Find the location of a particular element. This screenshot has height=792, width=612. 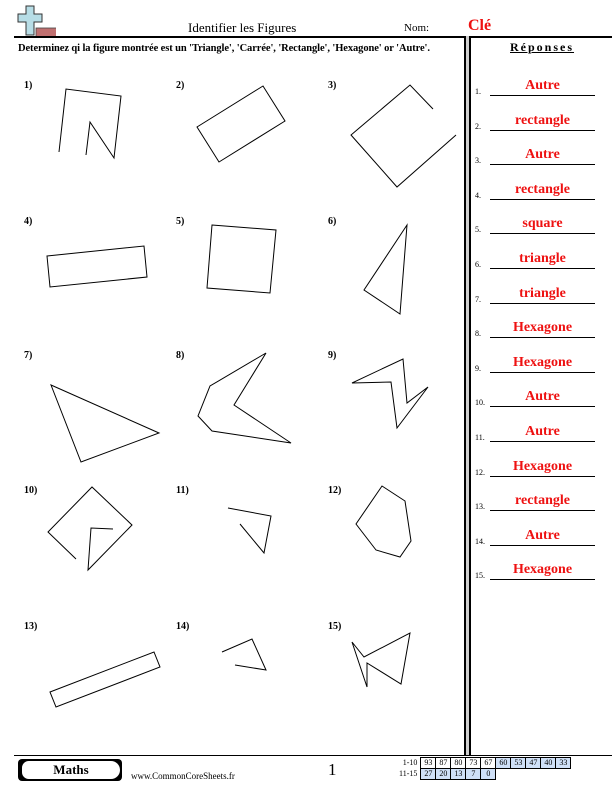

score-cell: 27 is located at coordinates (428, 774).